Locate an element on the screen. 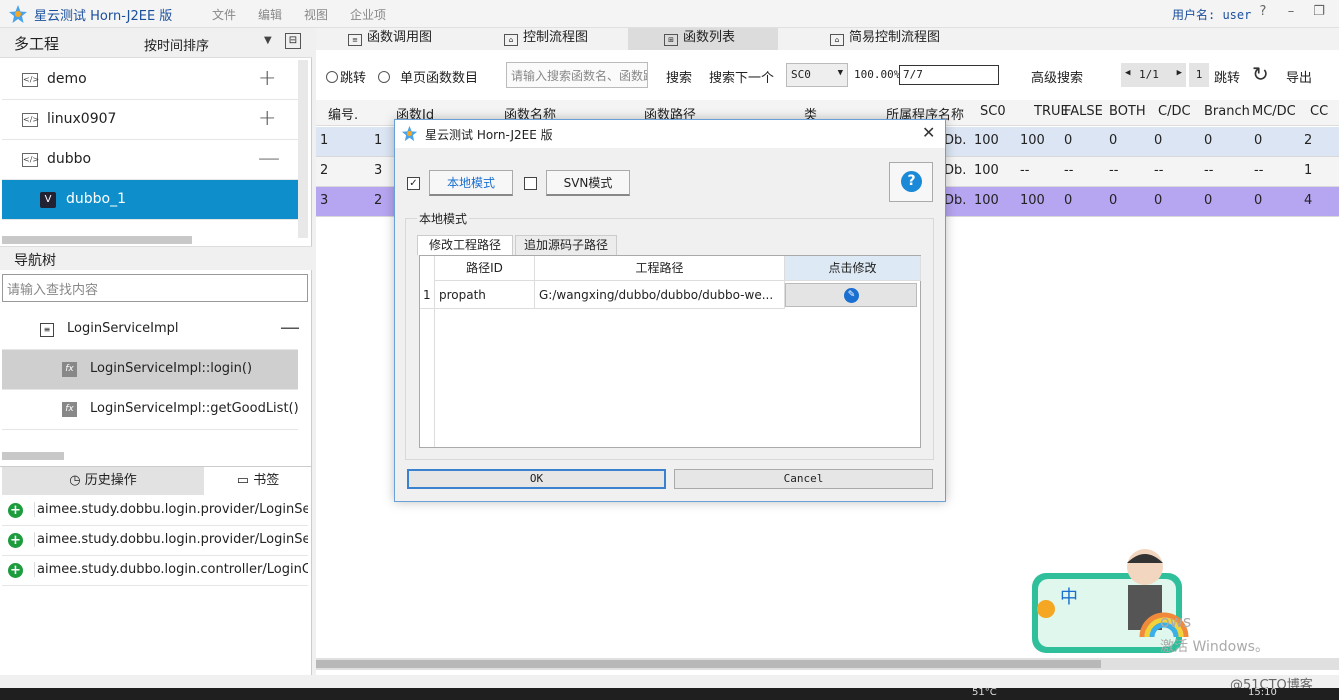  cell: 2 is located at coordinates (378, 200).